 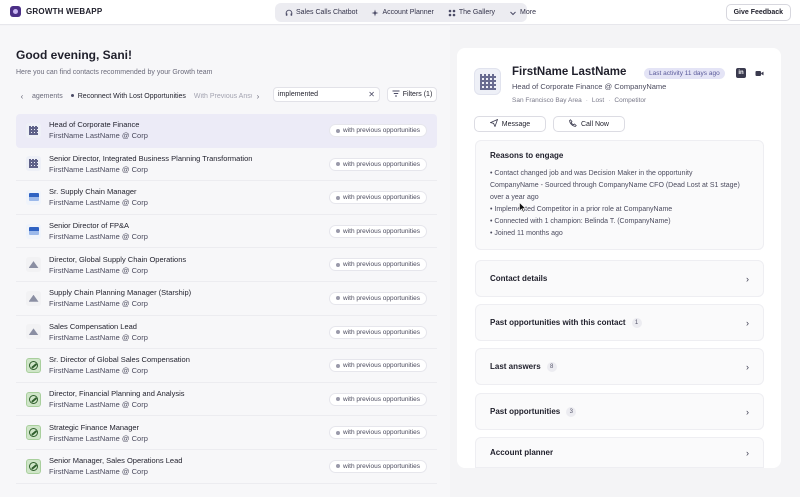 What do you see at coordinates (74, 55) in the screenshot?
I see `greeting-heading: Good evening, Sani!` at bounding box center [74, 55].